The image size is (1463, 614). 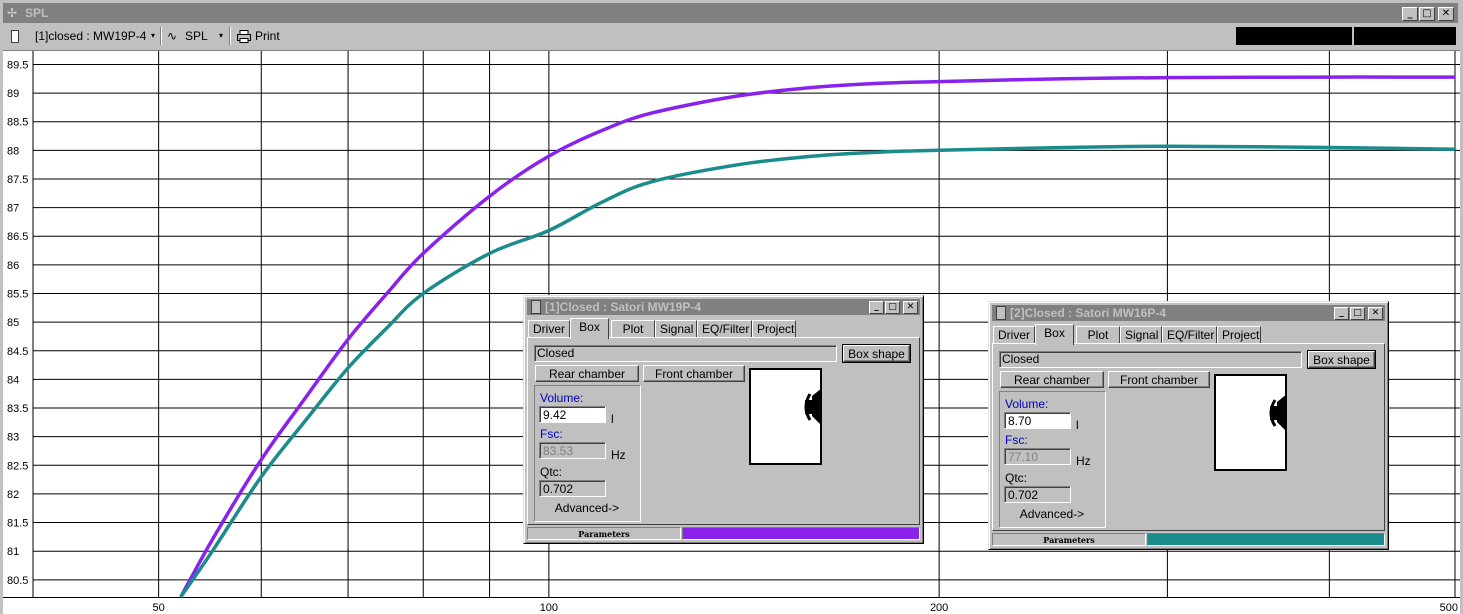 I want to click on y-tick-label: 83, so click(x=13, y=438).